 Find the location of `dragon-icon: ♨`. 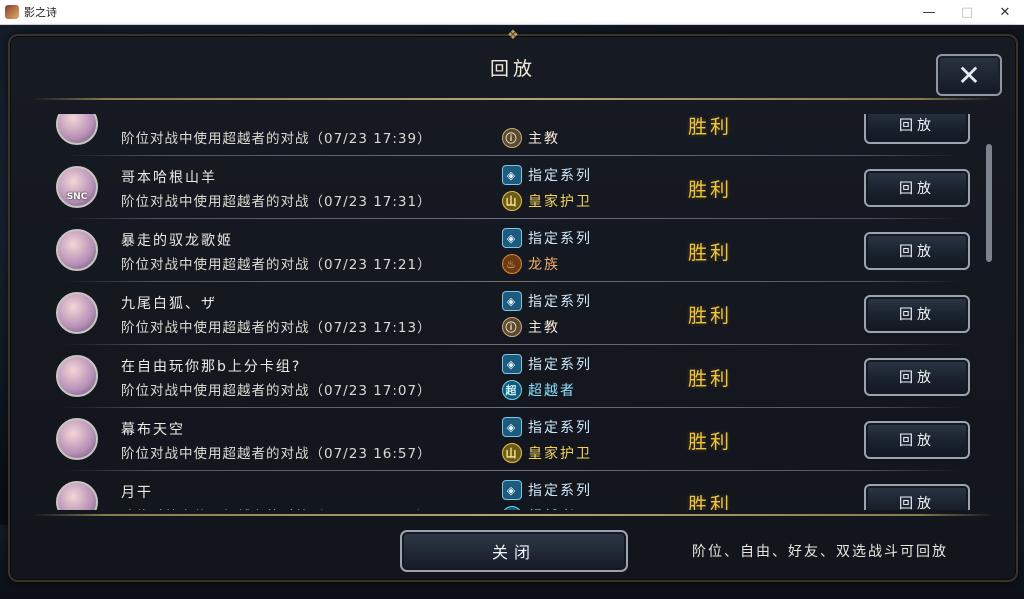

dragon-icon: ♨ is located at coordinates (512, 264).